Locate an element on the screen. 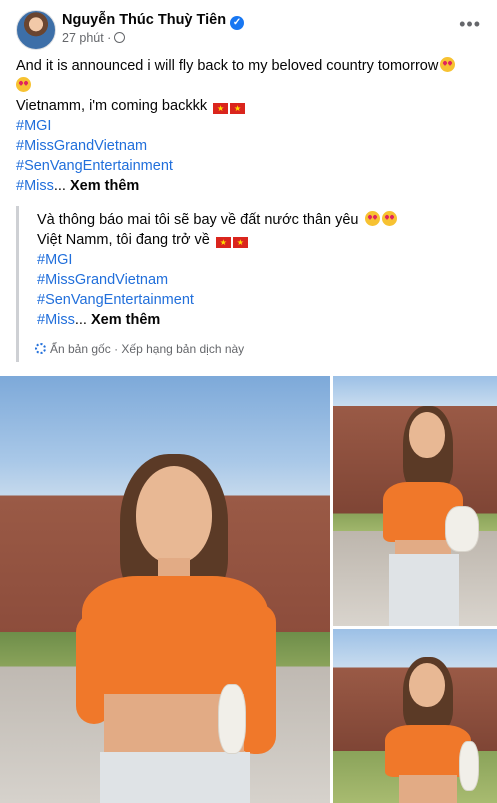 This screenshot has width=497, height=803. author-name: Nguyễn Thúc Thuỳ Tiên ✓ is located at coordinates (153, 21).